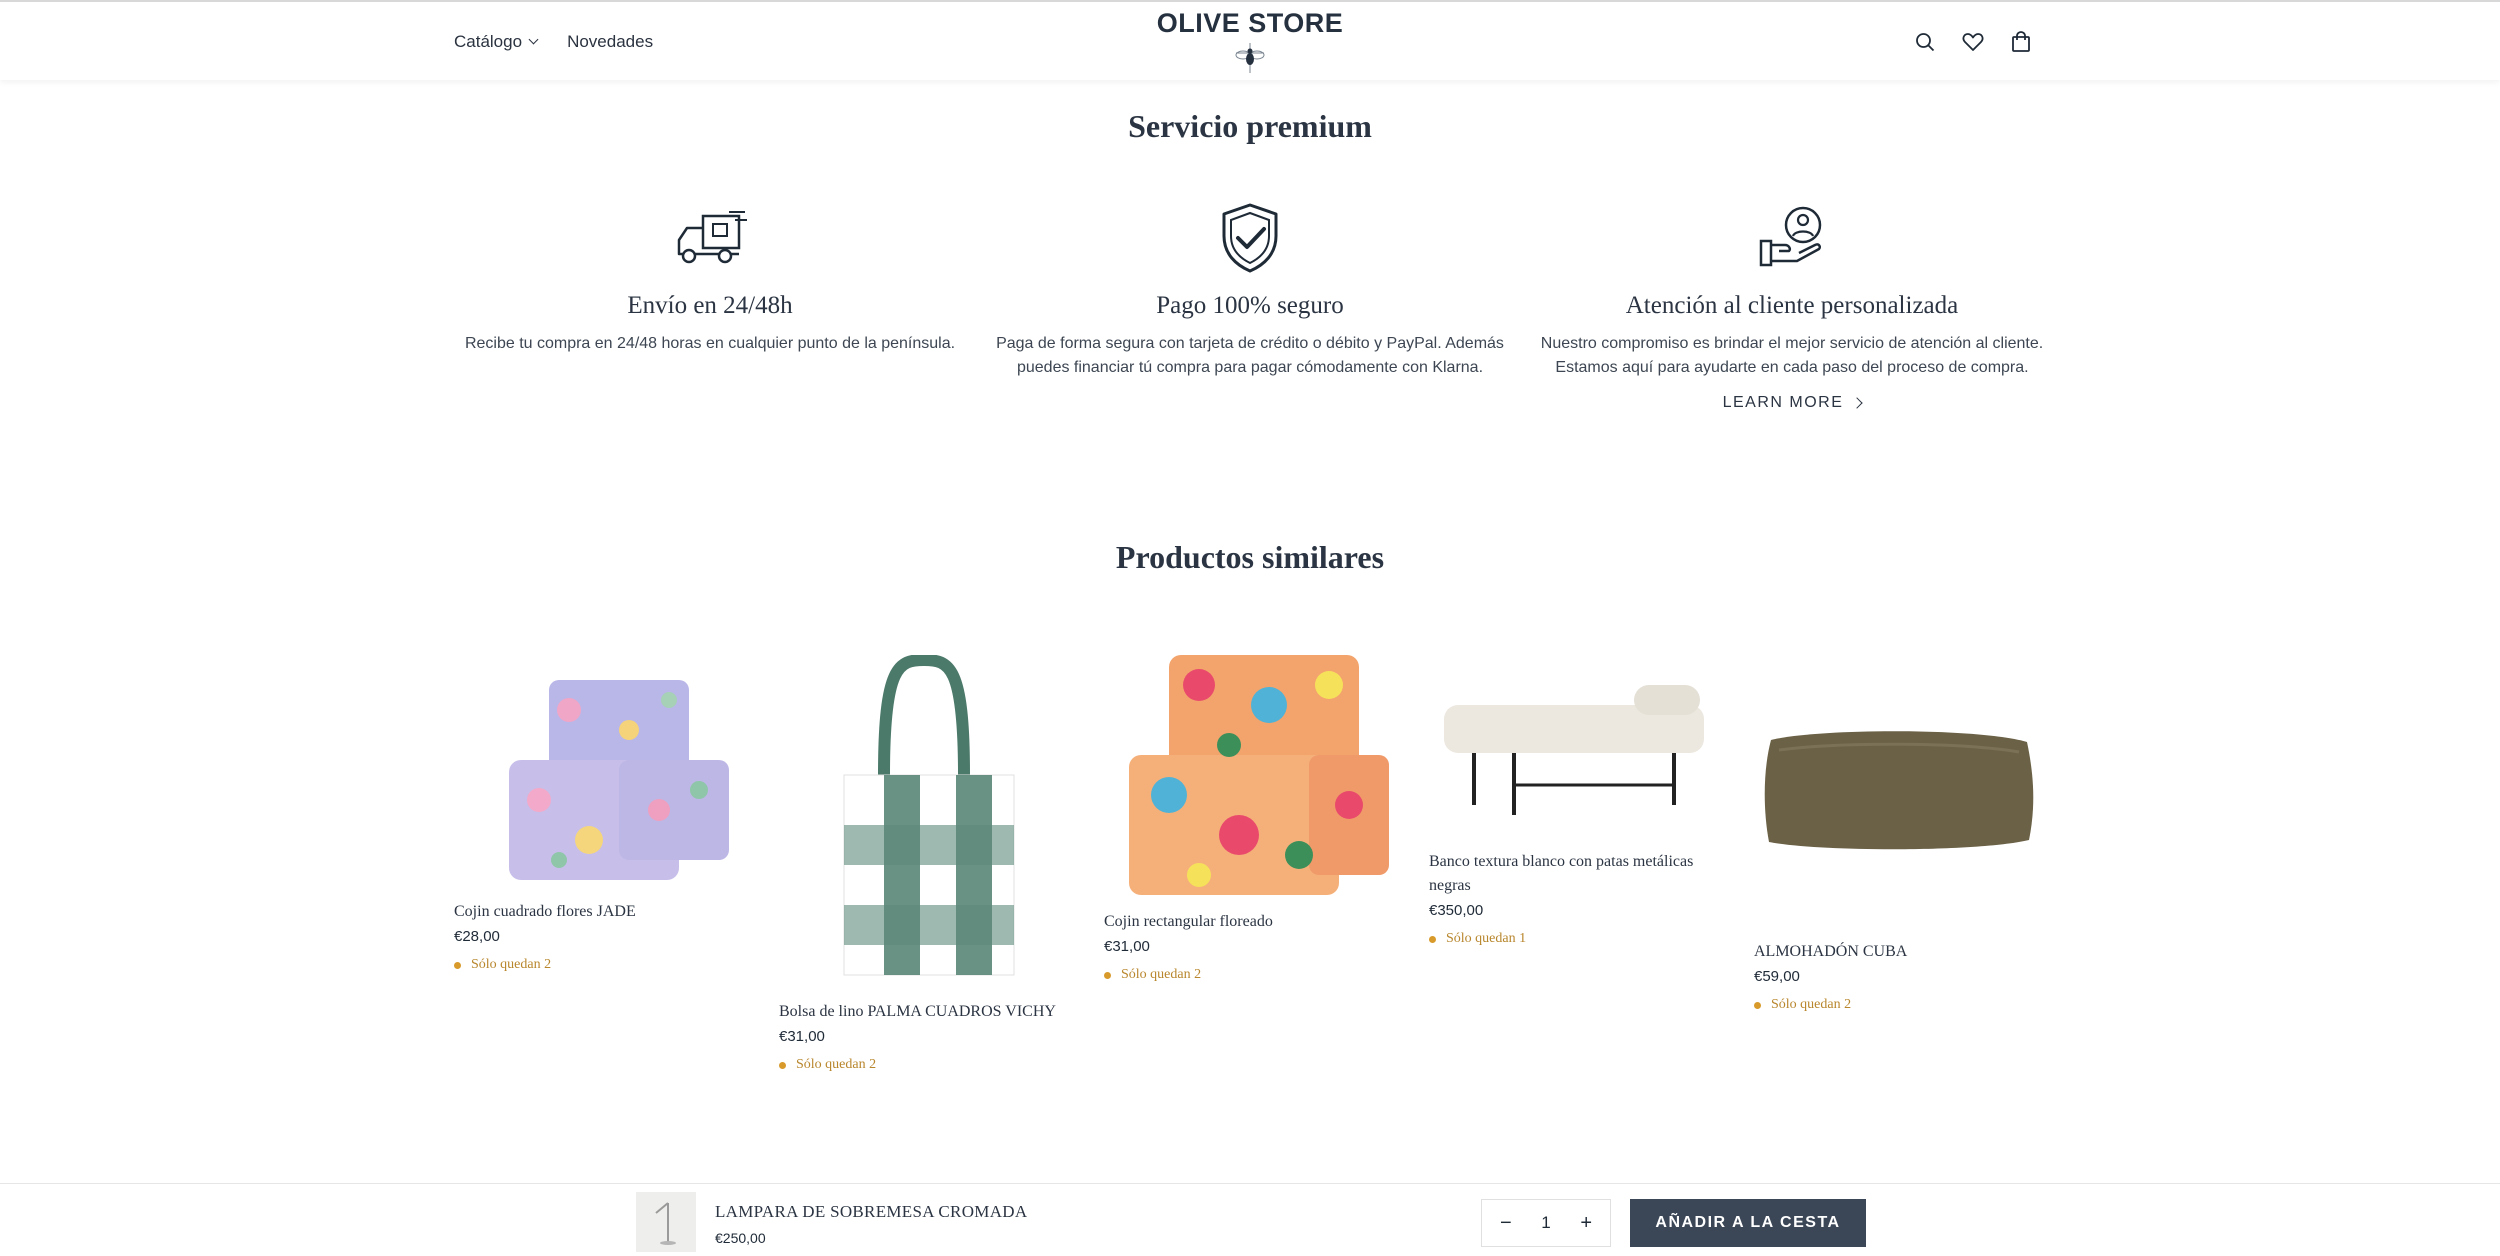  Describe the element at coordinates (1486, 938) in the screenshot. I see `stock-text: Sólo quedan 1` at that location.